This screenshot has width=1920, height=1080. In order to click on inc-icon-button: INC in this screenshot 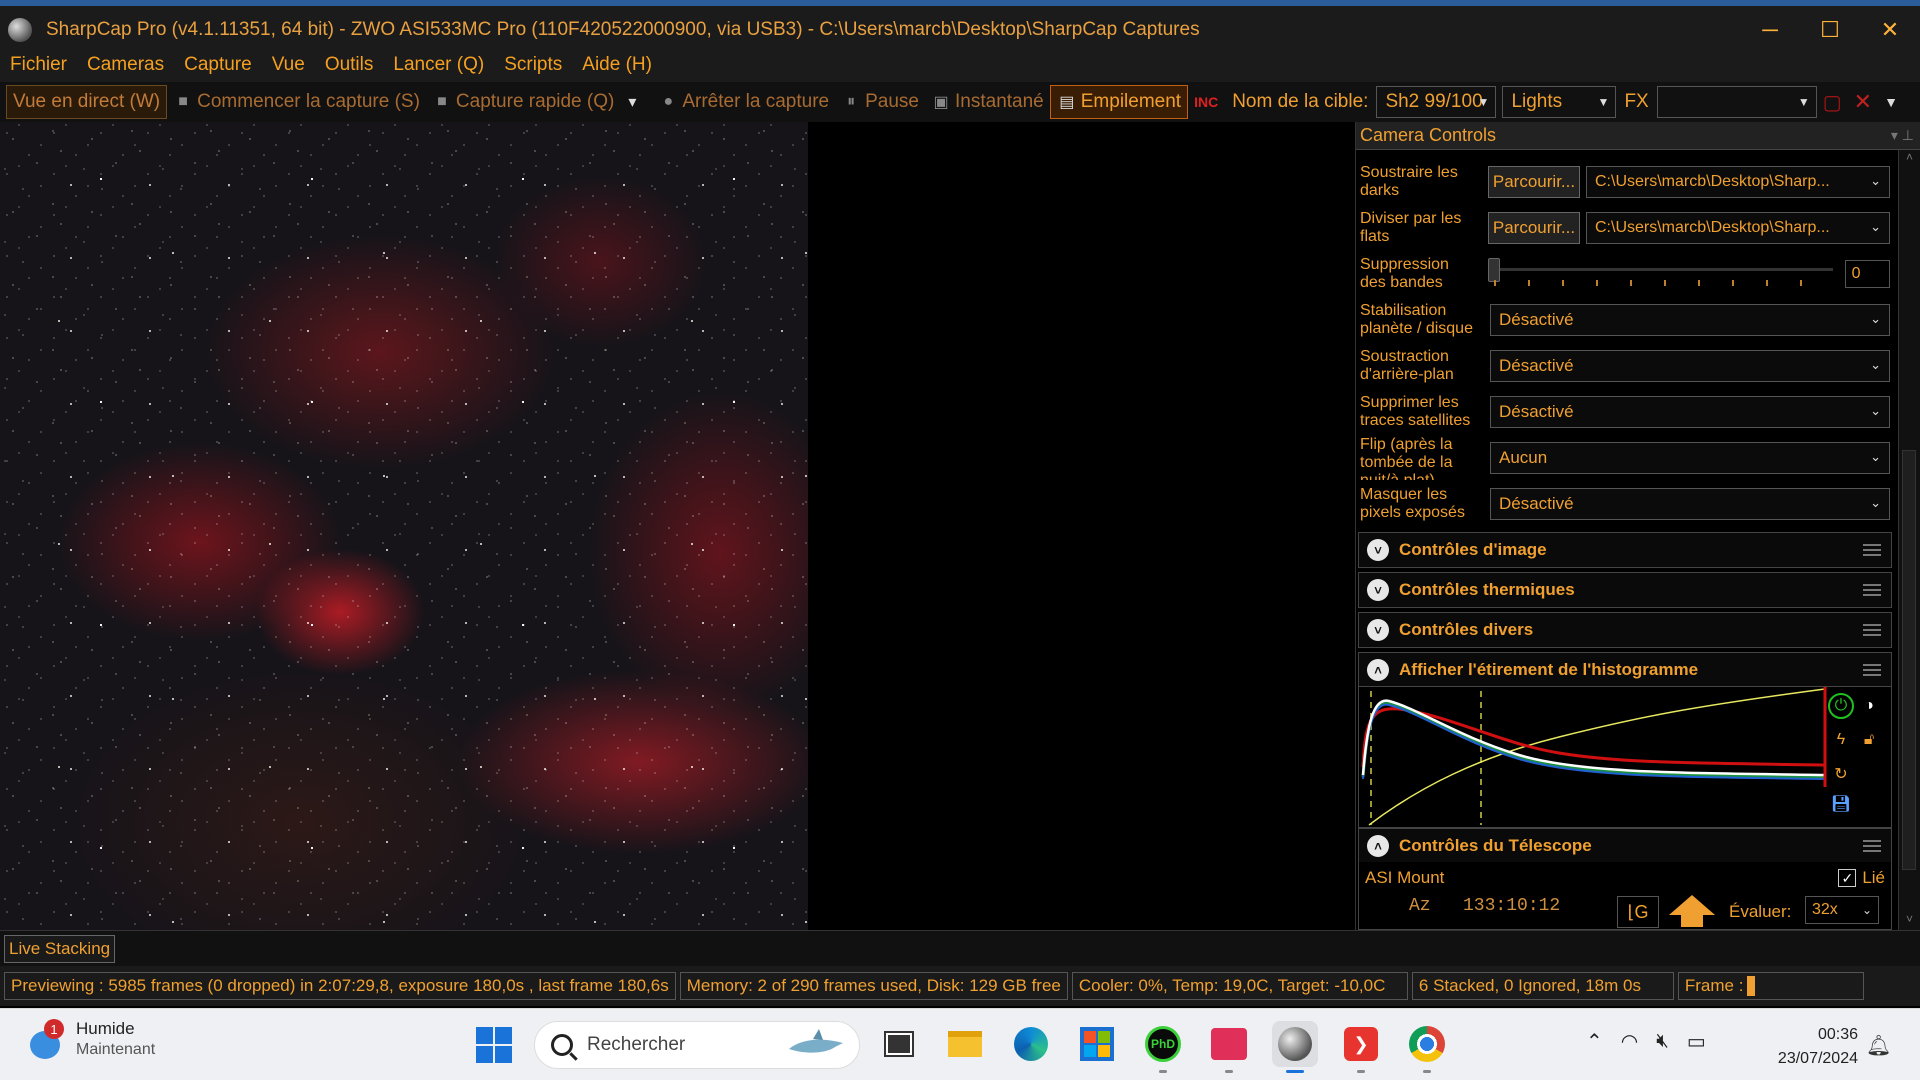, I will do `click(1206, 102)`.